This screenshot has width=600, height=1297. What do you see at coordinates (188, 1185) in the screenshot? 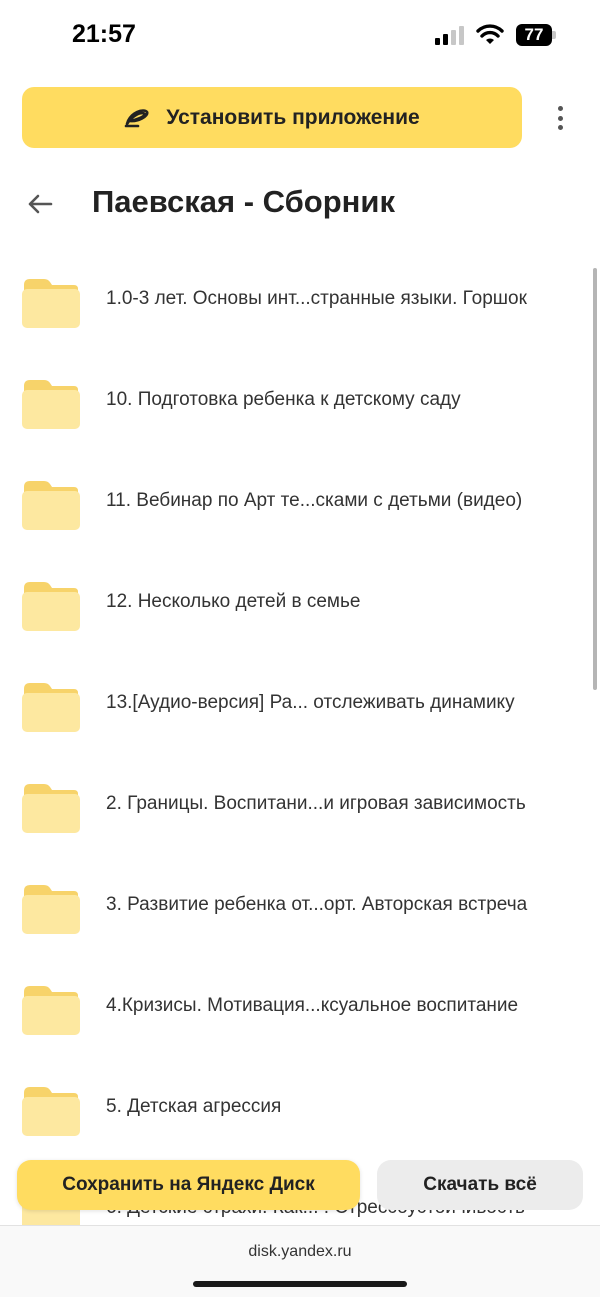
I see `save-to-disk-button: Сохранить на Яндекс Диск` at bounding box center [188, 1185].